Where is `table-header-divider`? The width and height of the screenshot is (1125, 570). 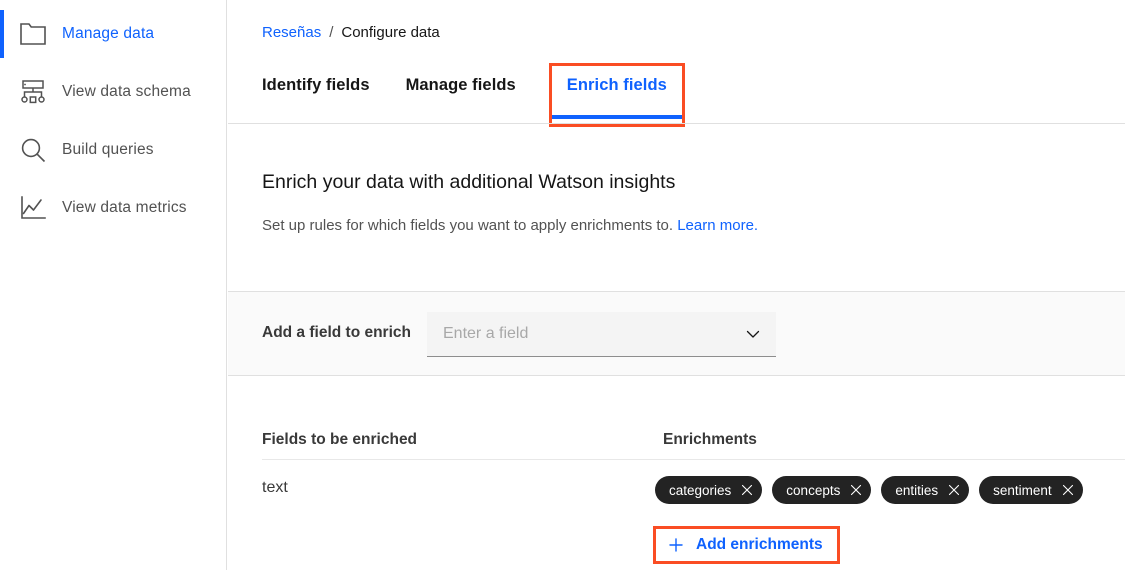 table-header-divider is located at coordinates (693, 459).